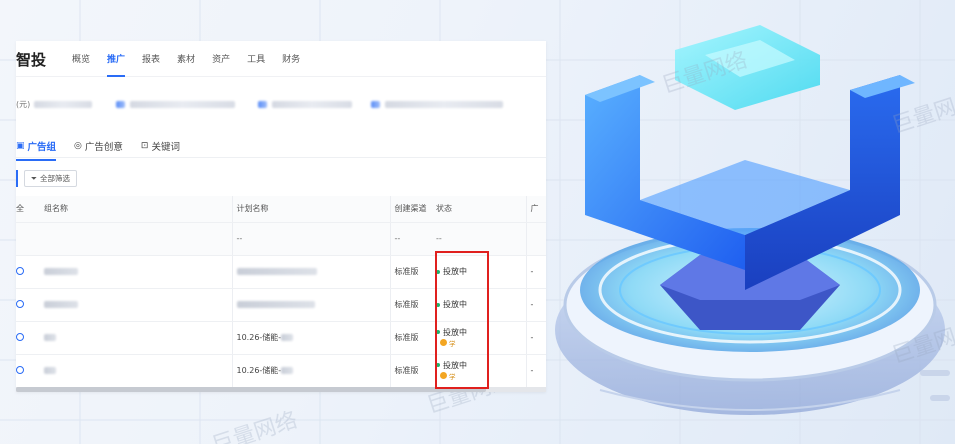 Image resolution: width=955 pixels, height=444 pixels. Describe the element at coordinates (34, 178) in the screenshot. I see `filter-icon: ⏷` at that location.